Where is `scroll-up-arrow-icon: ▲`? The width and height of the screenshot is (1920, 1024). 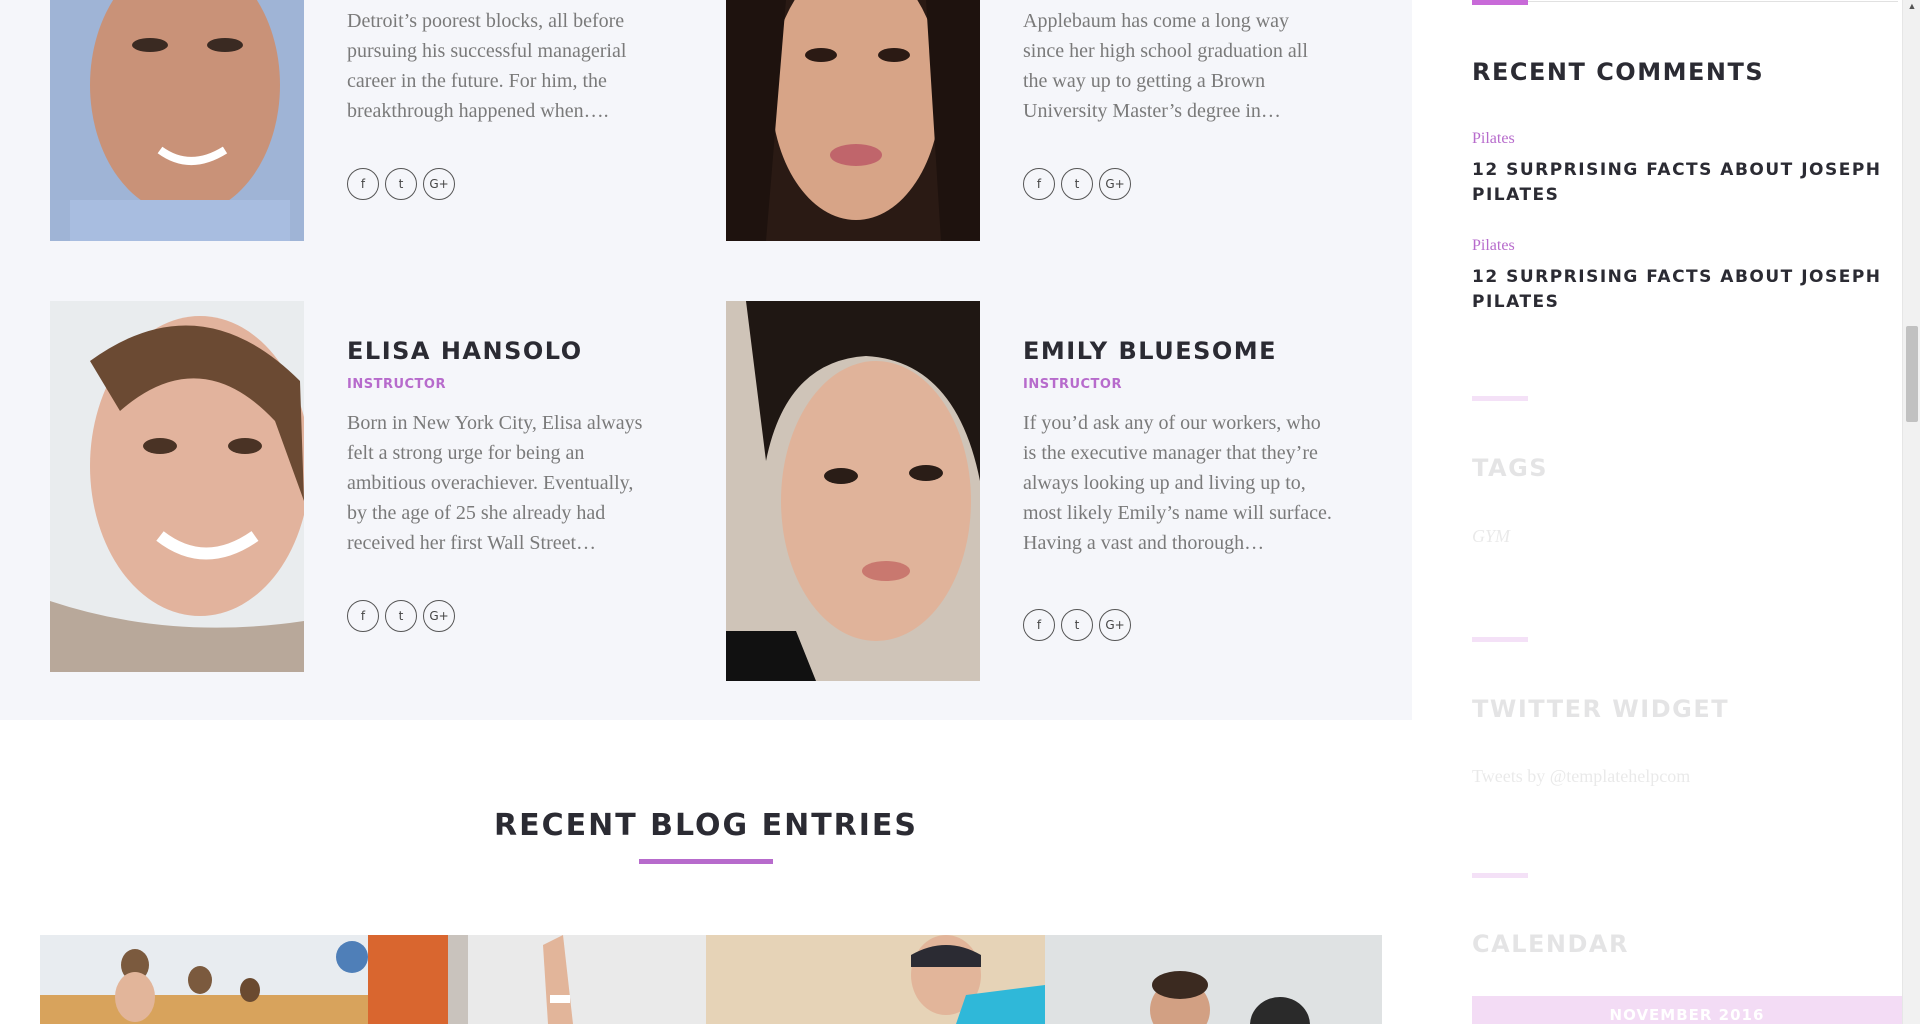 scroll-up-arrow-icon: ▲ is located at coordinates (1911, 7).